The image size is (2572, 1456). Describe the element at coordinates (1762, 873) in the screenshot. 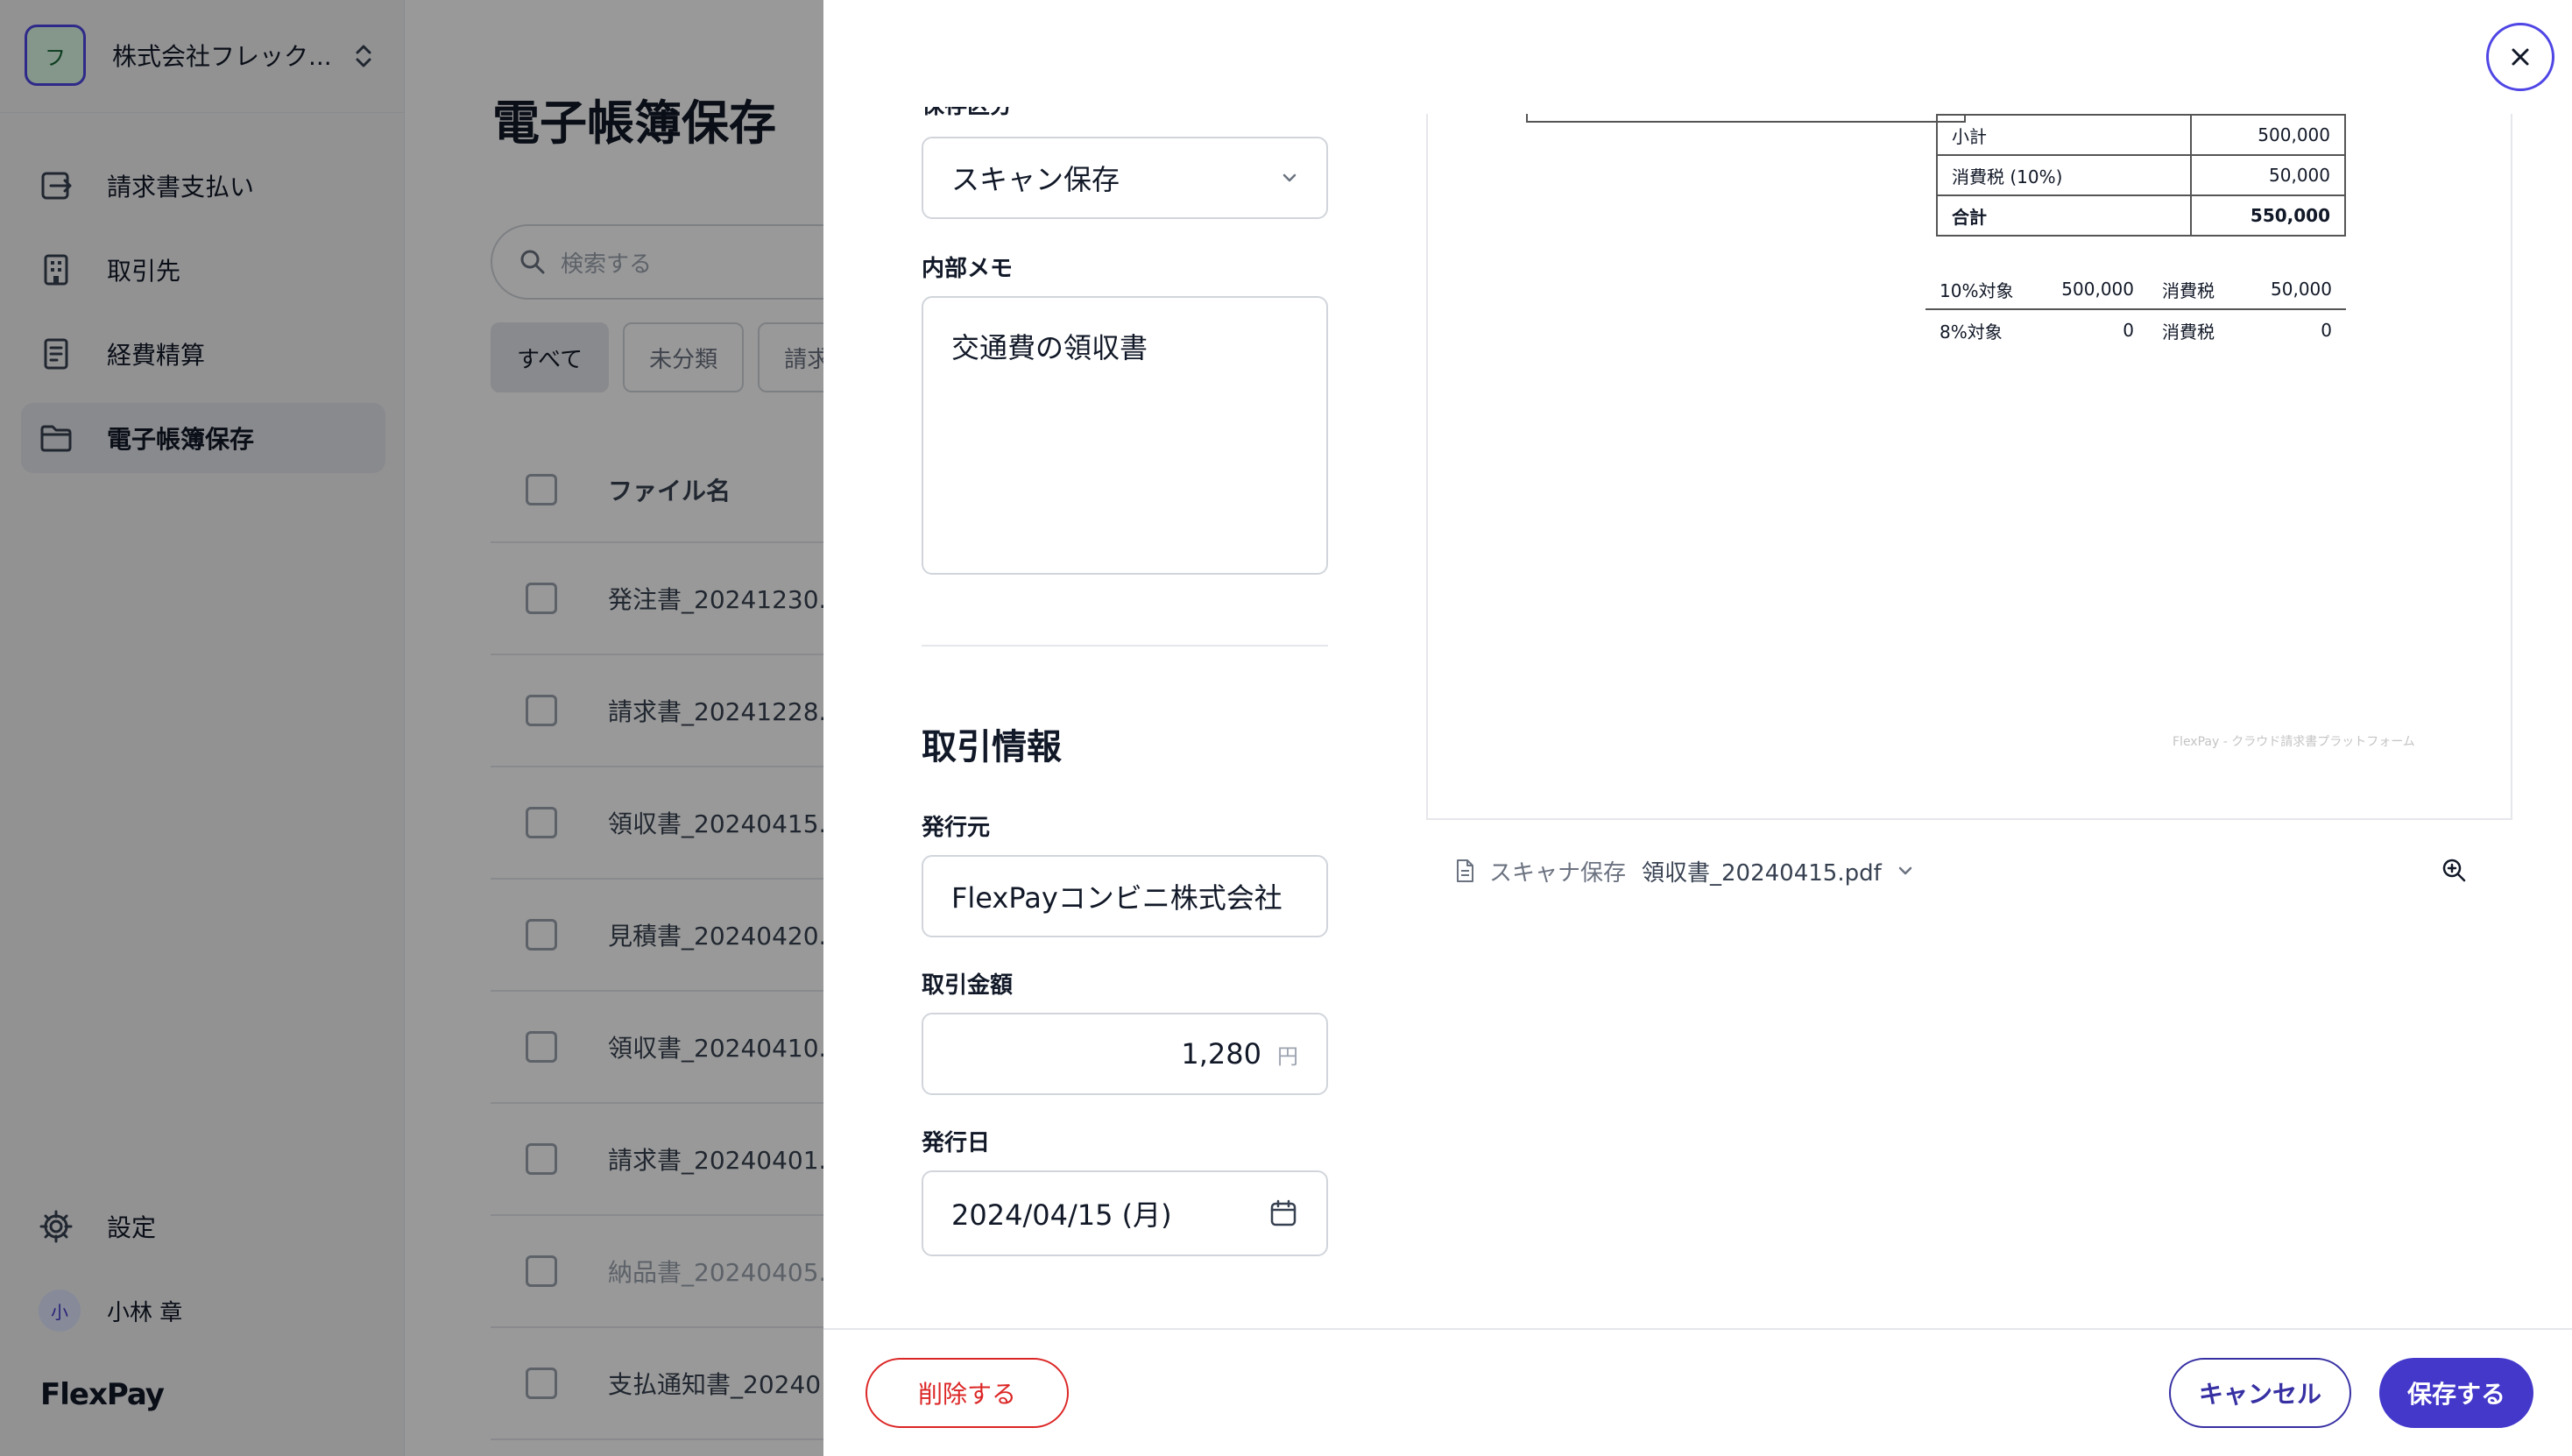

I see `file-name: 領収書_20240415.pdf` at that location.